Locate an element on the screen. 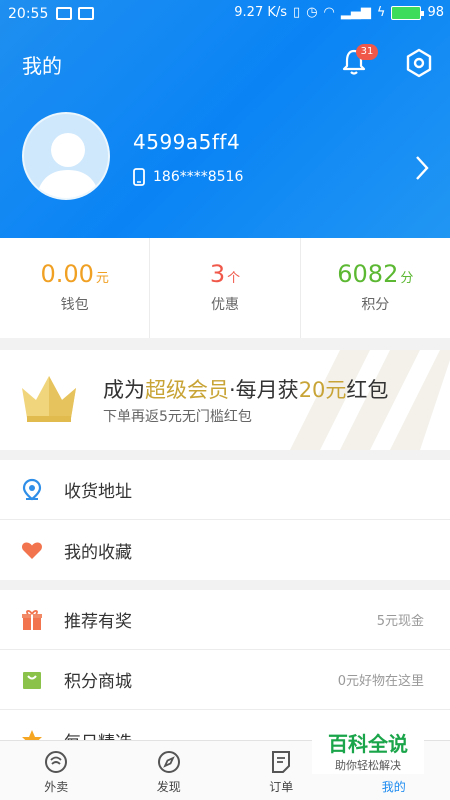 Image resolution: width=450 pixels, height=800 pixels. vip-banner: 成为超级会员·每月获20元红包 下单再返5元无门槛红包 is located at coordinates (225, 400).